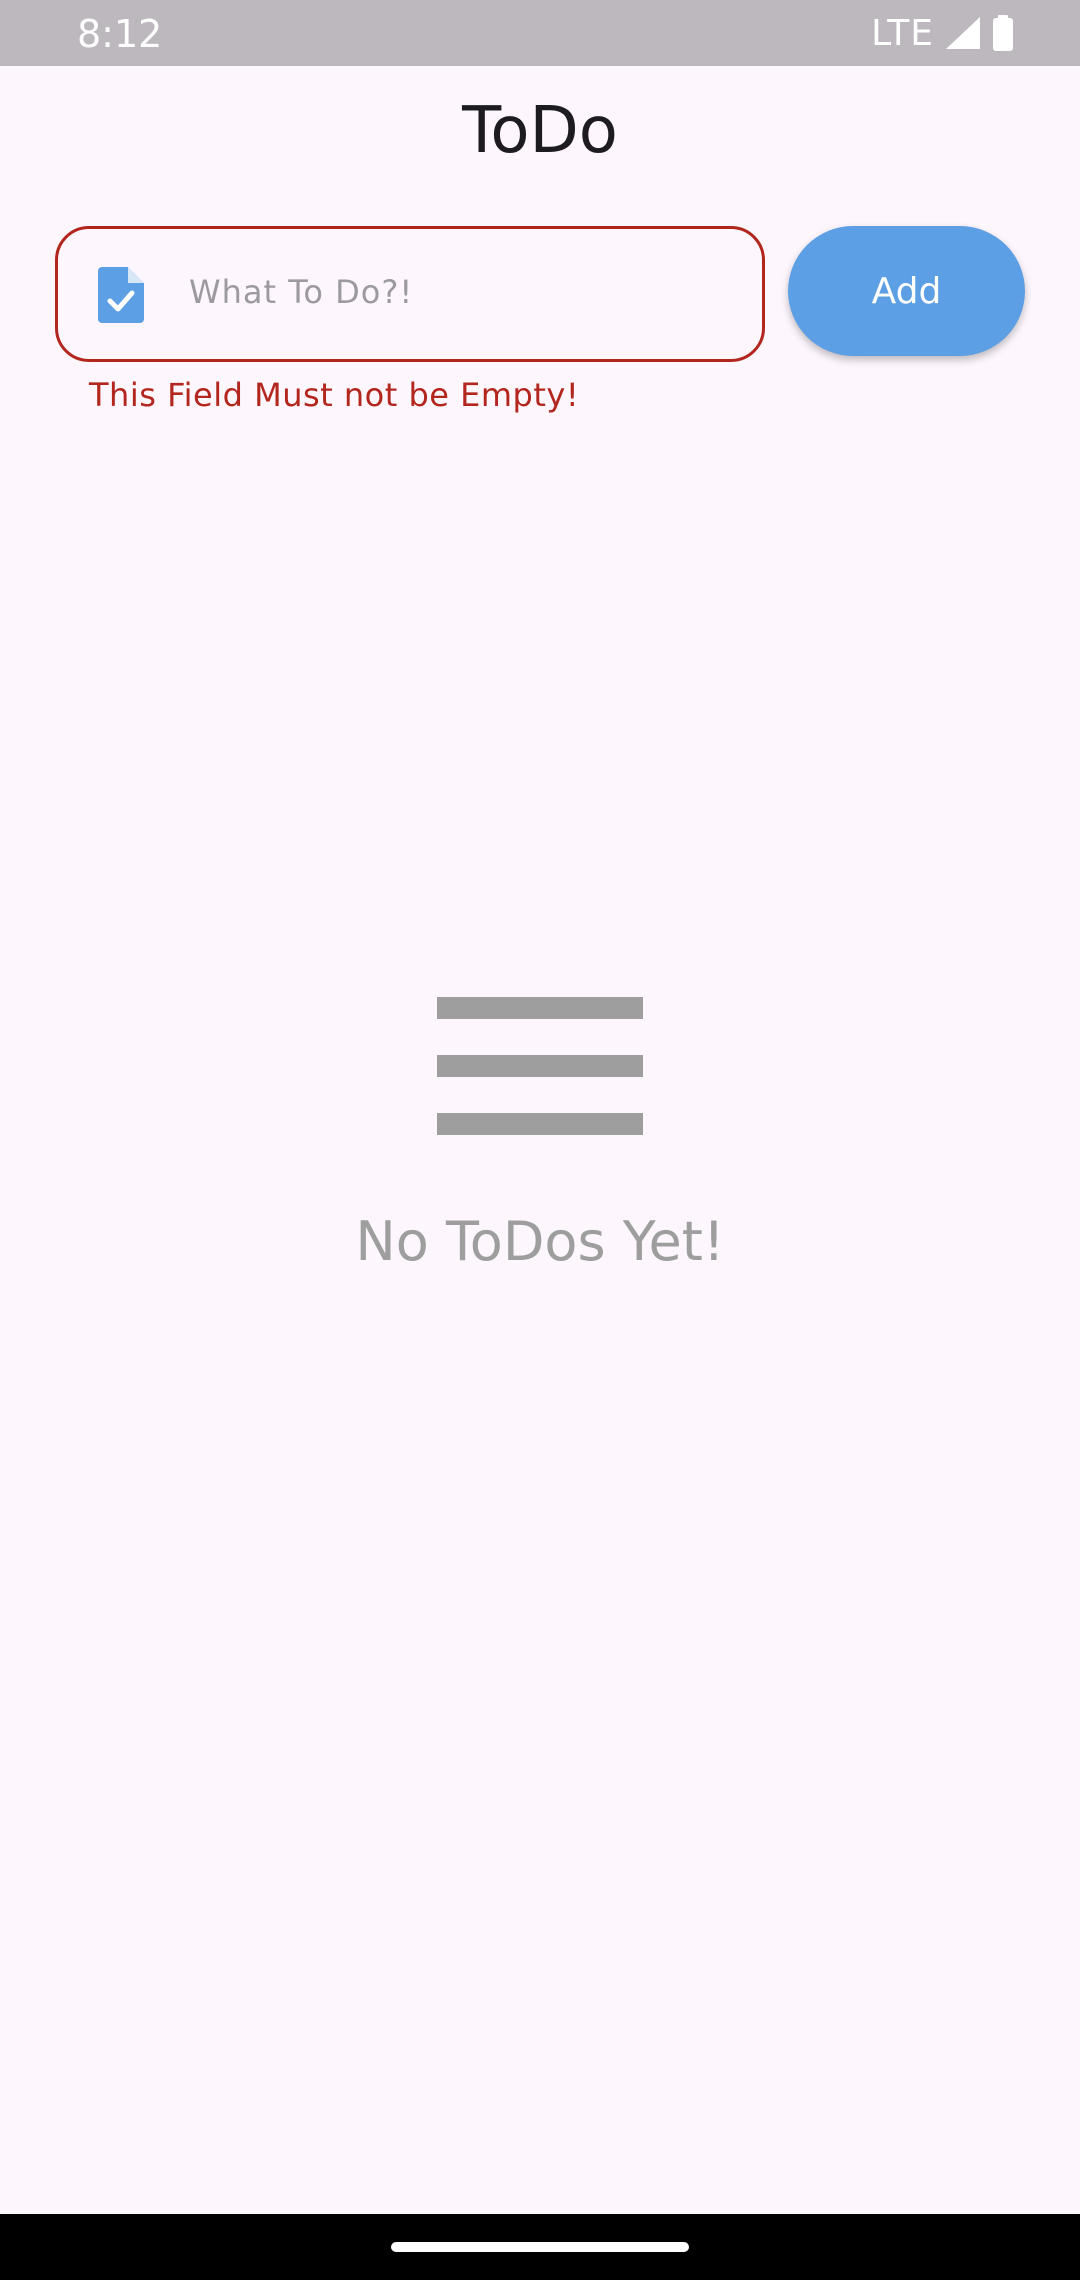 The height and width of the screenshot is (2280, 1080). I want to click on status-indicators: LTE, so click(942, 33).